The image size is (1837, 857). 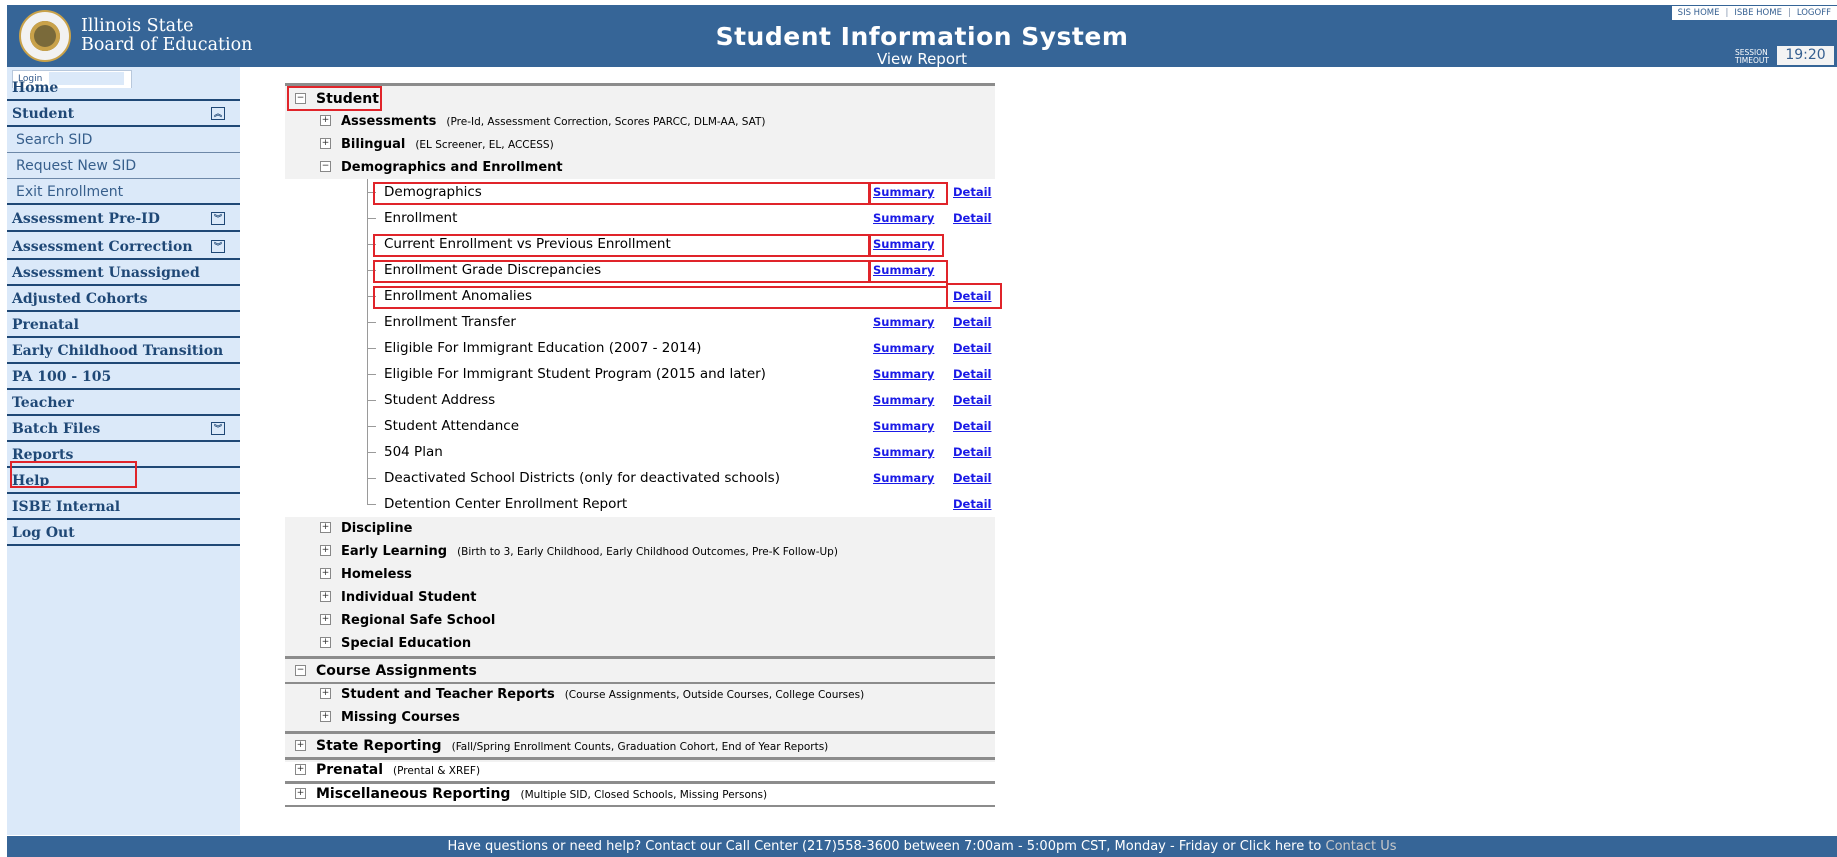 What do you see at coordinates (418, 620) in the screenshot?
I see `subcategory-label: Regional Safe School` at bounding box center [418, 620].